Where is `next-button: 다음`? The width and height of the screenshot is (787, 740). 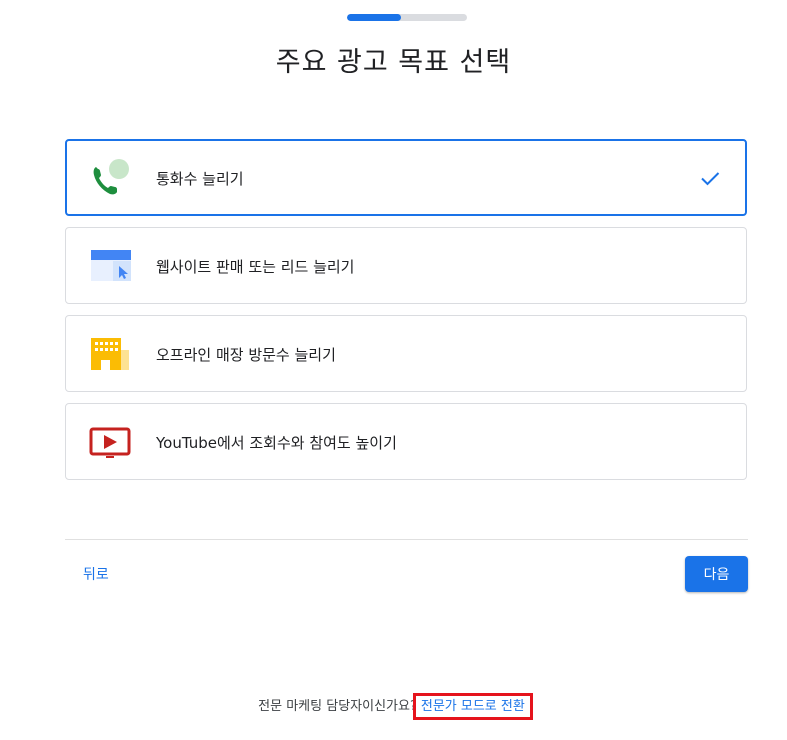 next-button: 다음 is located at coordinates (716, 574).